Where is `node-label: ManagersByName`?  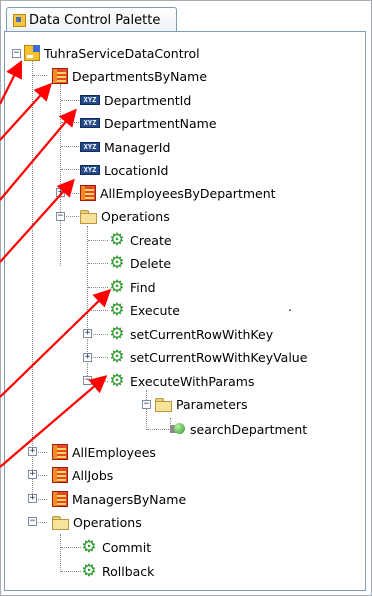
node-label: ManagersByName is located at coordinates (129, 499).